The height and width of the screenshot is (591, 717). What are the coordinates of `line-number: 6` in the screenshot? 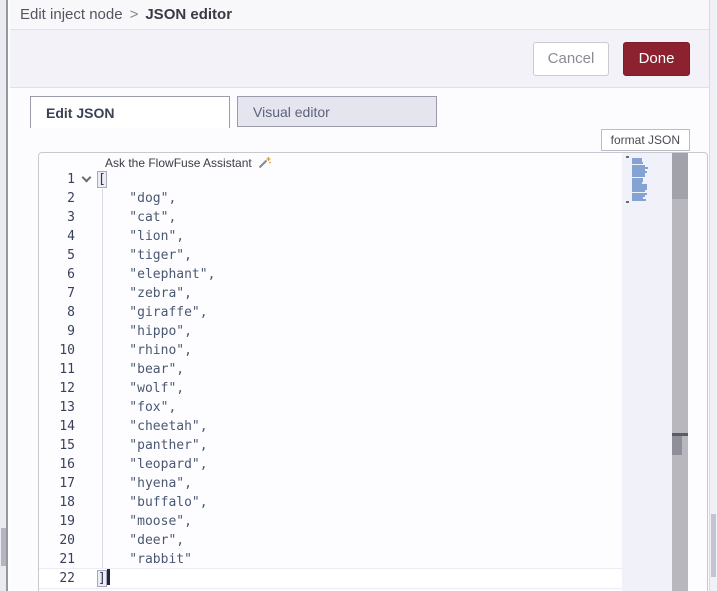 It's located at (71, 274).